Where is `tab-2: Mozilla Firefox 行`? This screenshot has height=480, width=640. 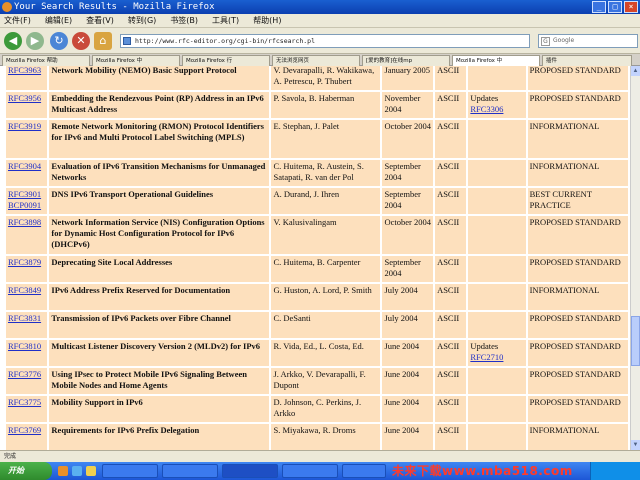
tab-2: Mozilla Firefox 行 is located at coordinates (226, 60).